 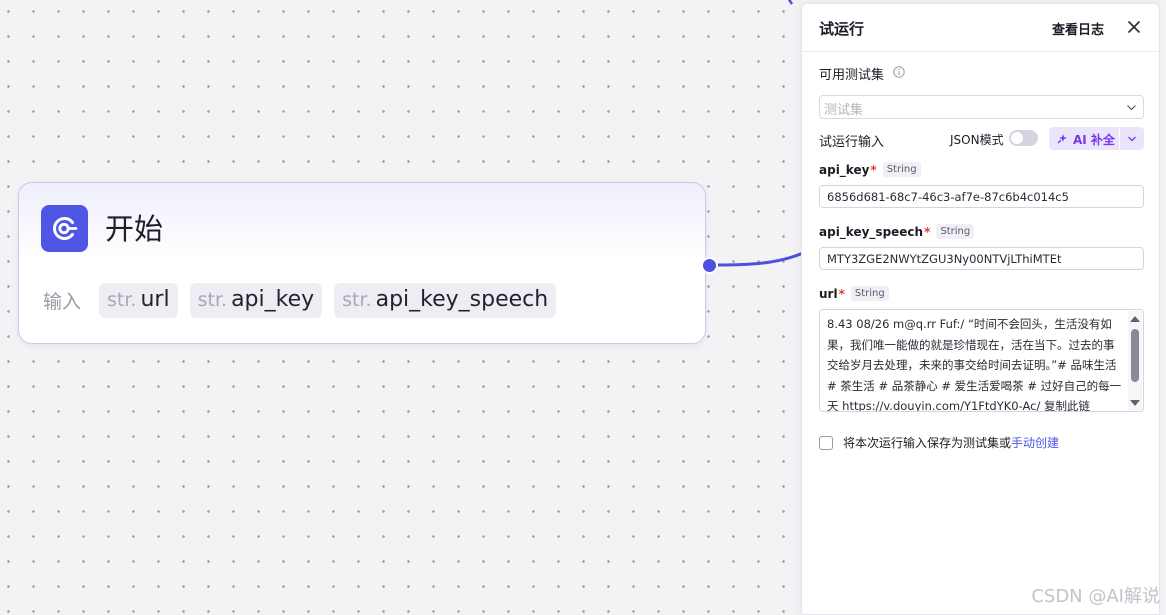 I want to click on field-name: api_key, so click(x=844, y=169).